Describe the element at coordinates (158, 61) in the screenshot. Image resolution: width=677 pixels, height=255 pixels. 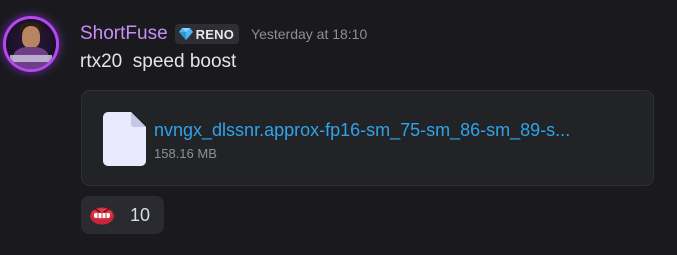
I see `message-content: rtx20 speed boost` at that location.